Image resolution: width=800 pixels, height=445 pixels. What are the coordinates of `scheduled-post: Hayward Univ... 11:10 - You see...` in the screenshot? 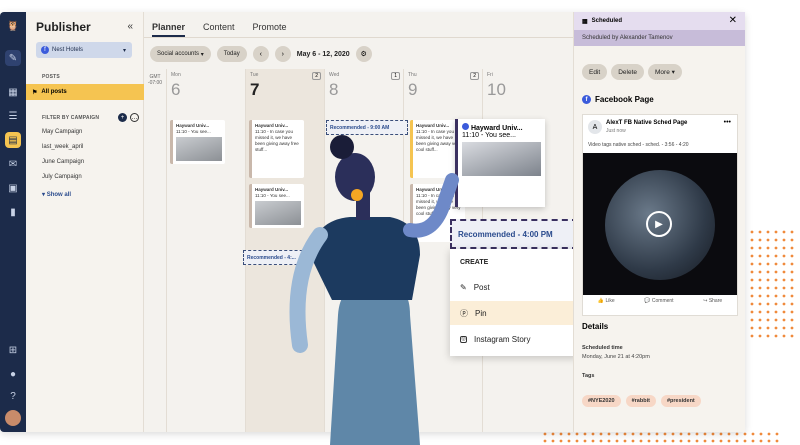 It's located at (197, 142).